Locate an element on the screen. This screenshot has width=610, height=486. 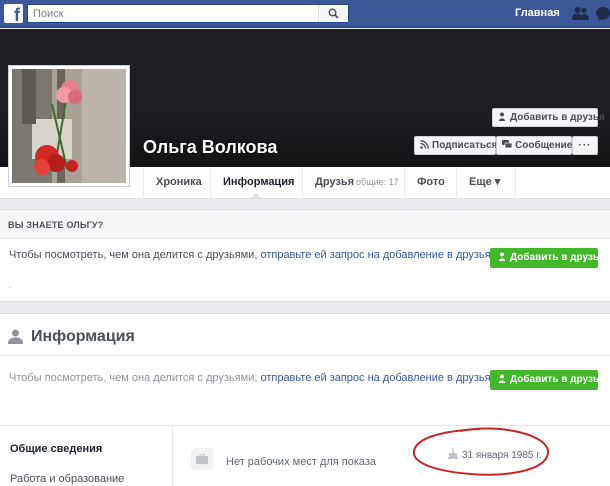
card-header: Информация is located at coordinates (305, 335).